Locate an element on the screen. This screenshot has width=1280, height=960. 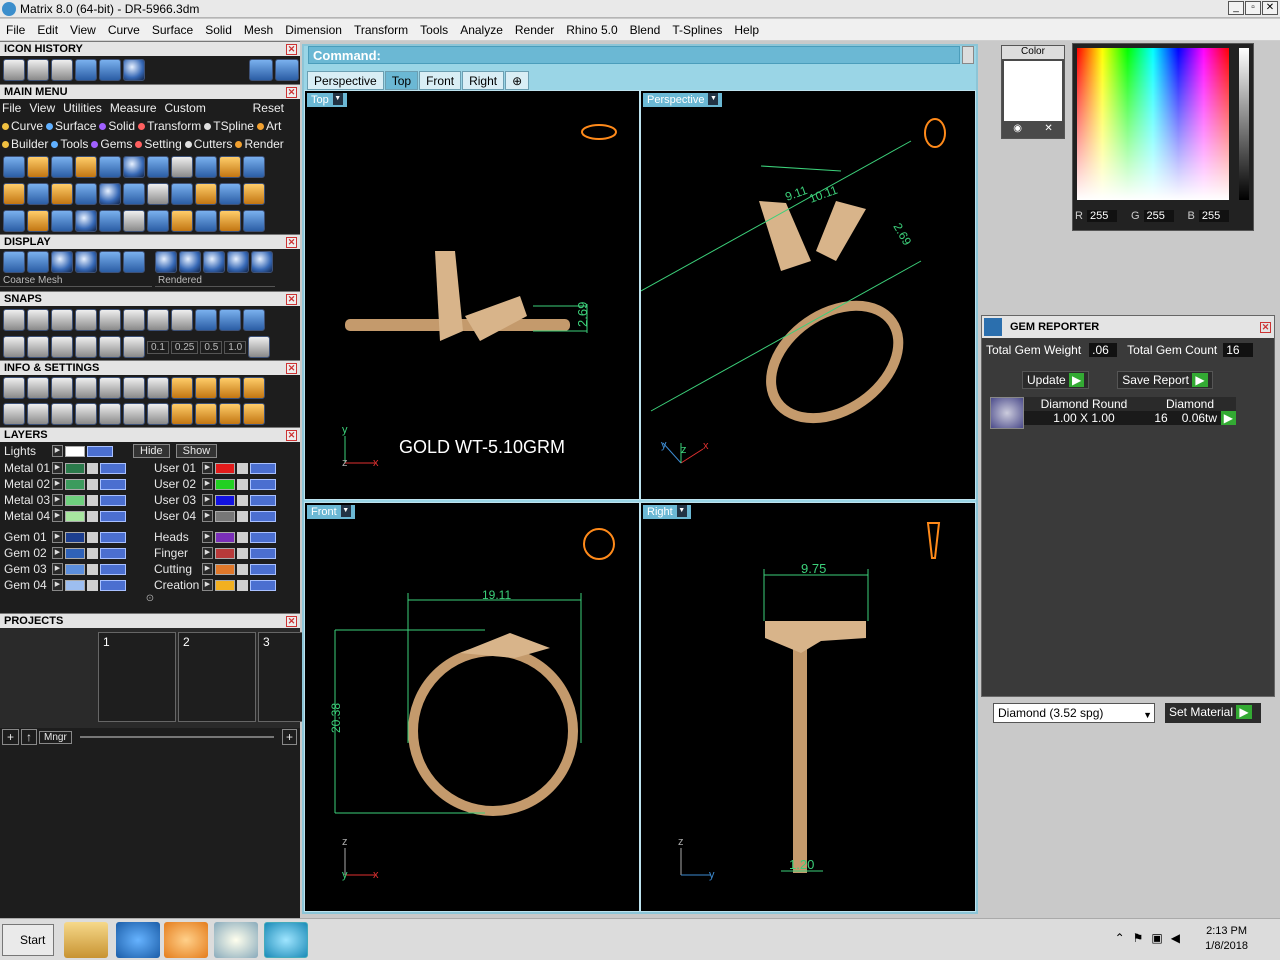
main-menu-category: Solid is located at coordinates (117, 126).